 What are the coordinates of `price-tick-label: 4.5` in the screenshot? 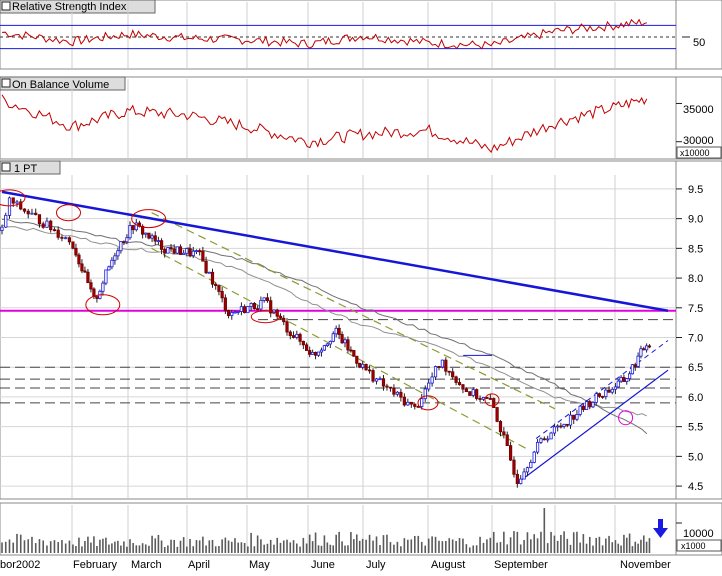 It's located at (695, 487).